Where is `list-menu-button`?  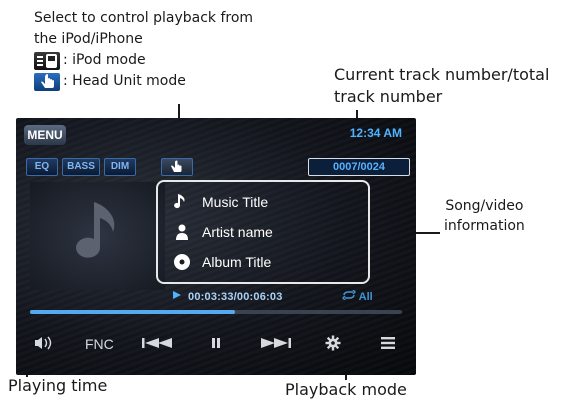 list-menu-button is located at coordinates (388, 344).